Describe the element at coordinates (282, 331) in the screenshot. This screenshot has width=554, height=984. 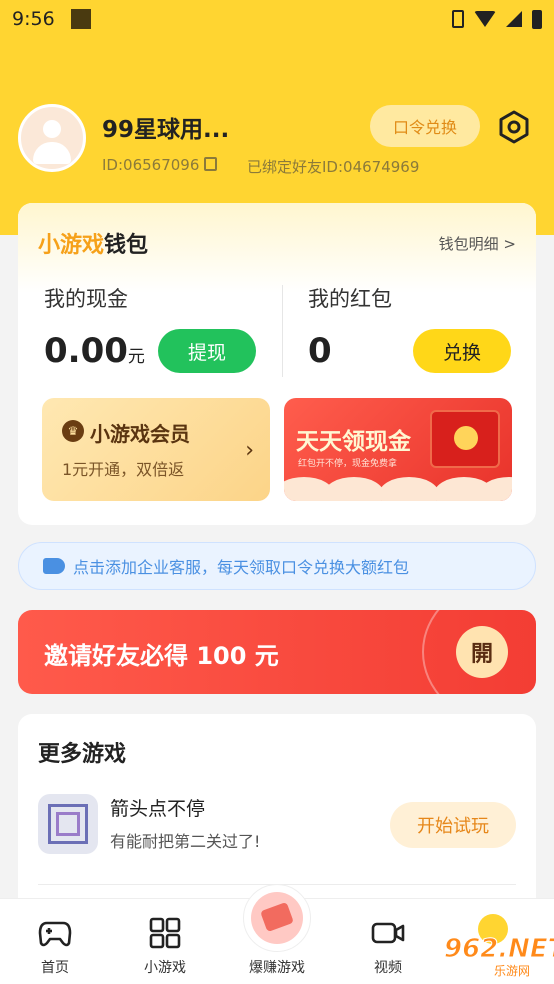
I see `wallet-divider` at that location.